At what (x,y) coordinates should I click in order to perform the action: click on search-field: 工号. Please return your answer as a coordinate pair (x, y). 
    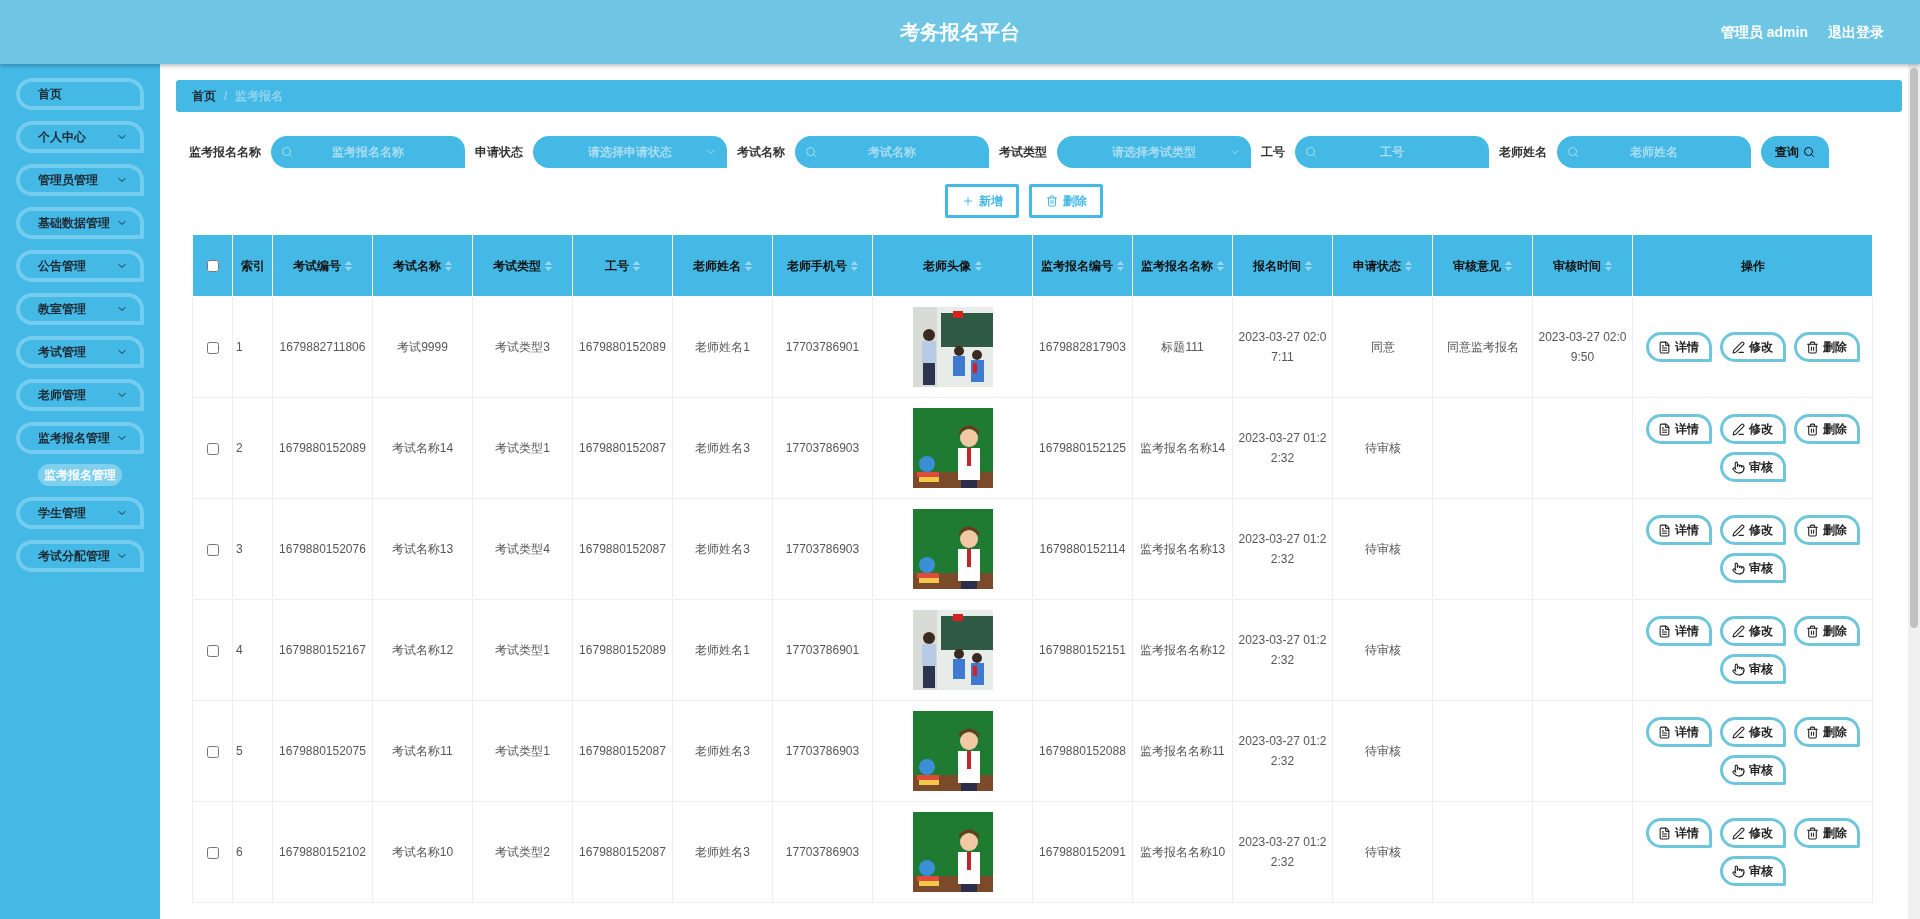
    Looking at the image, I should click on (1392, 152).